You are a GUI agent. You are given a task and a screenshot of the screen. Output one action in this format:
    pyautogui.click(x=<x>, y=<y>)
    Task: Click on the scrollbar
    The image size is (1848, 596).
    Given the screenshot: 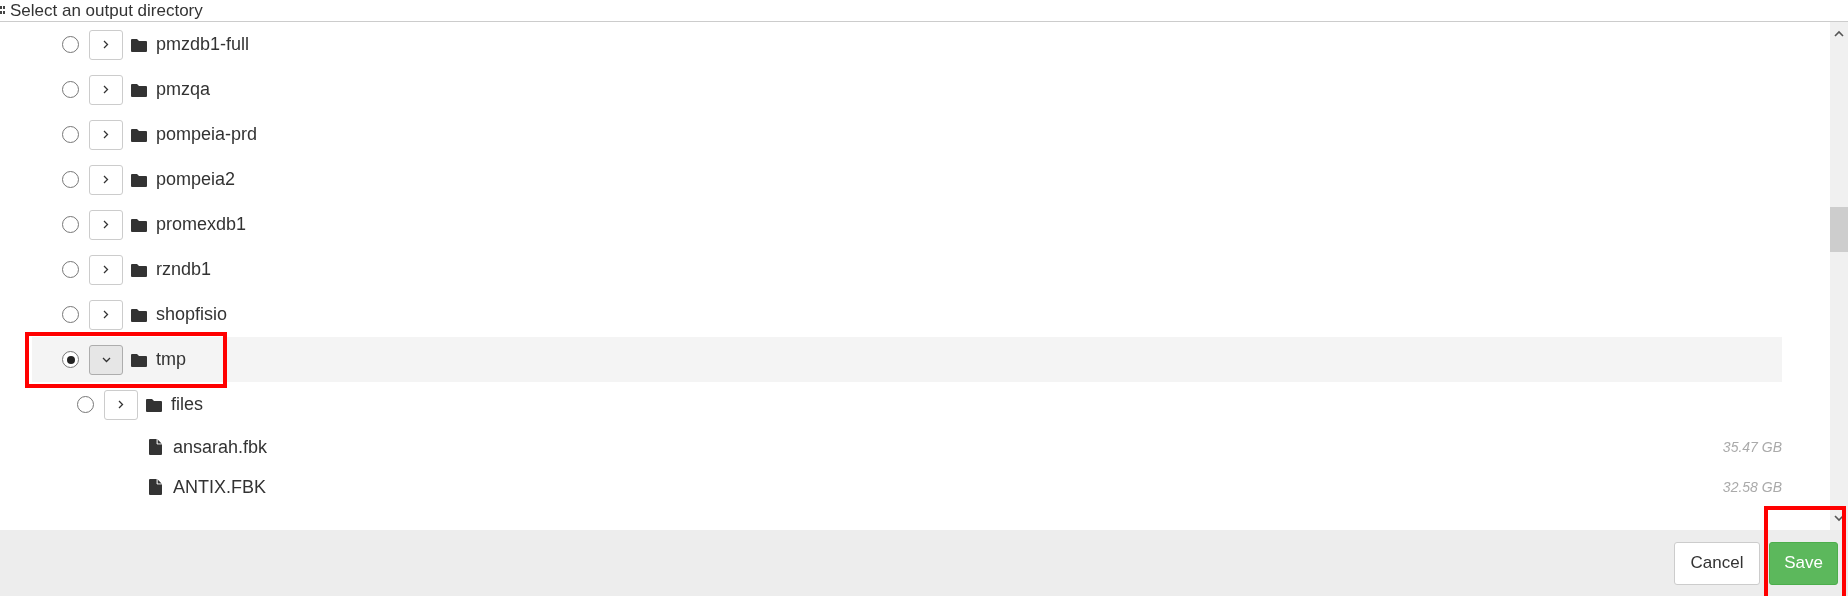 What is the action you would take?
    pyautogui.click(x=1839, y=276)
    